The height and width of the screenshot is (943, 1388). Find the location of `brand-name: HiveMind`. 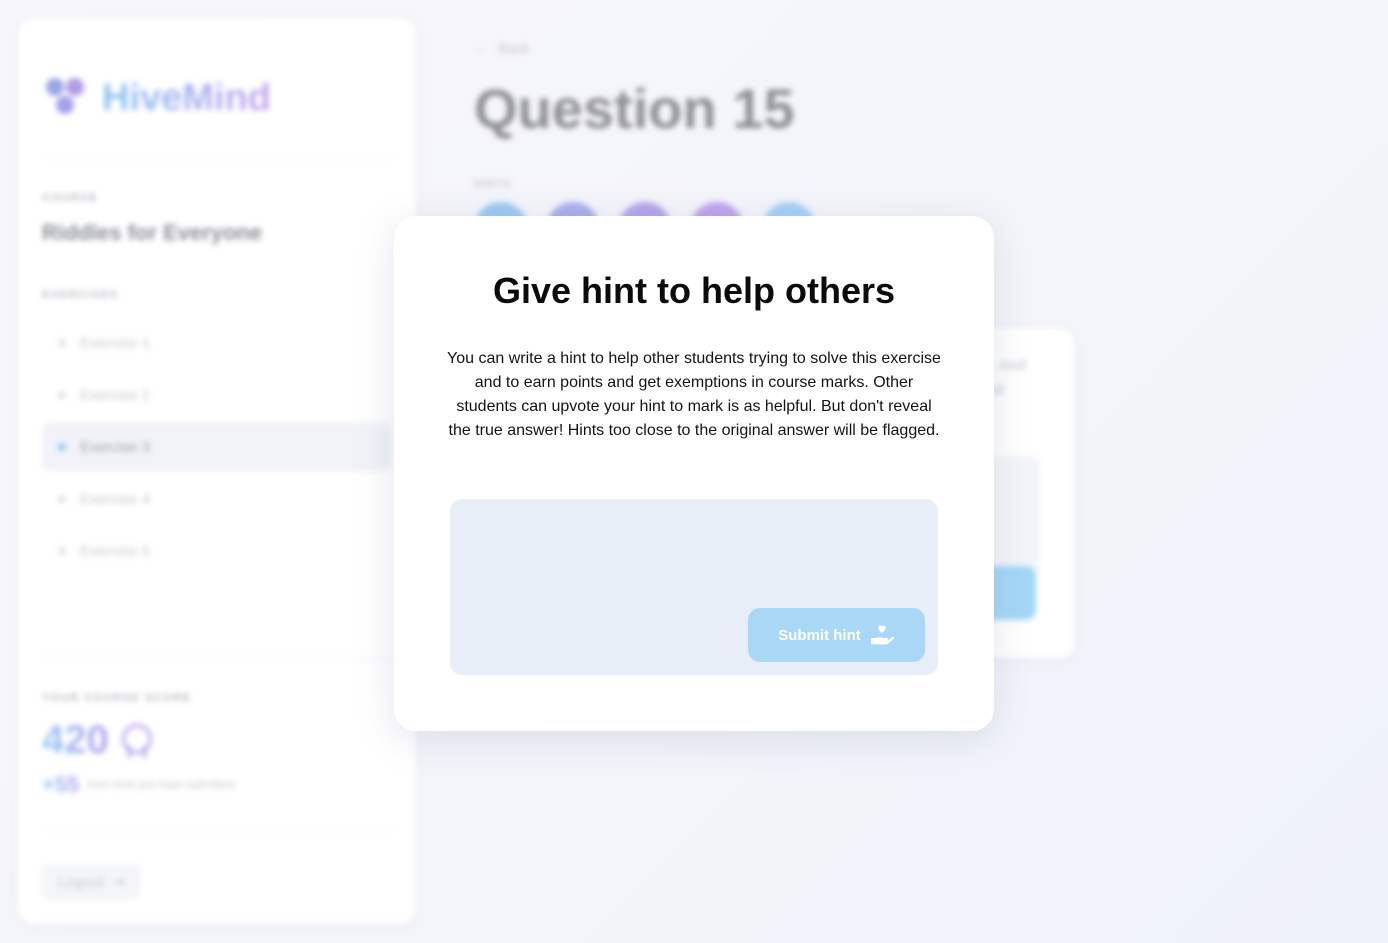

brand-name: HiveMind is located at coordinates (186, 97).